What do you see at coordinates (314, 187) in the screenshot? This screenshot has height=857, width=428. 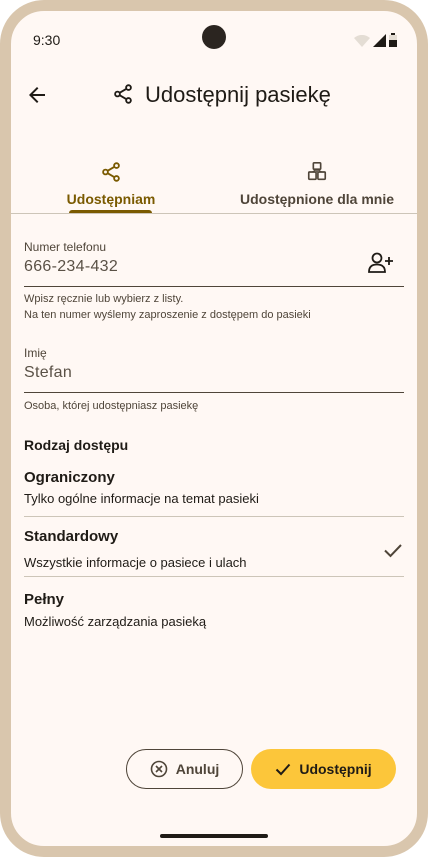 I see `tab-shared-with-me: Udostępnione dla mnie` at bounding box center [314, 187].